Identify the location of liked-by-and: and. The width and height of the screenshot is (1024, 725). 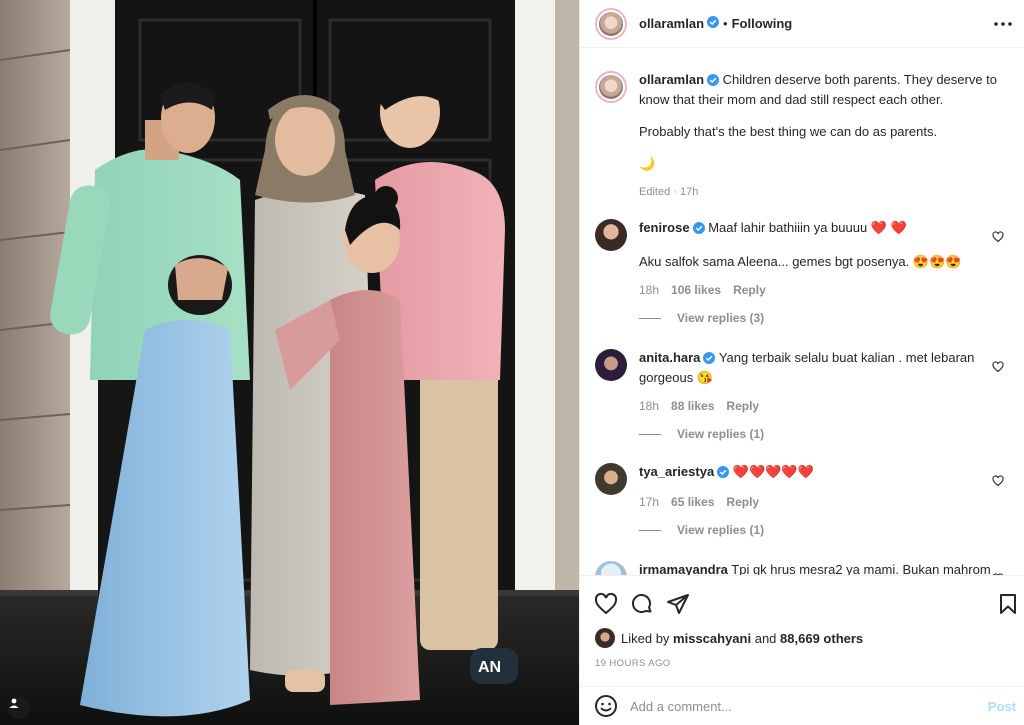
(765, 638).